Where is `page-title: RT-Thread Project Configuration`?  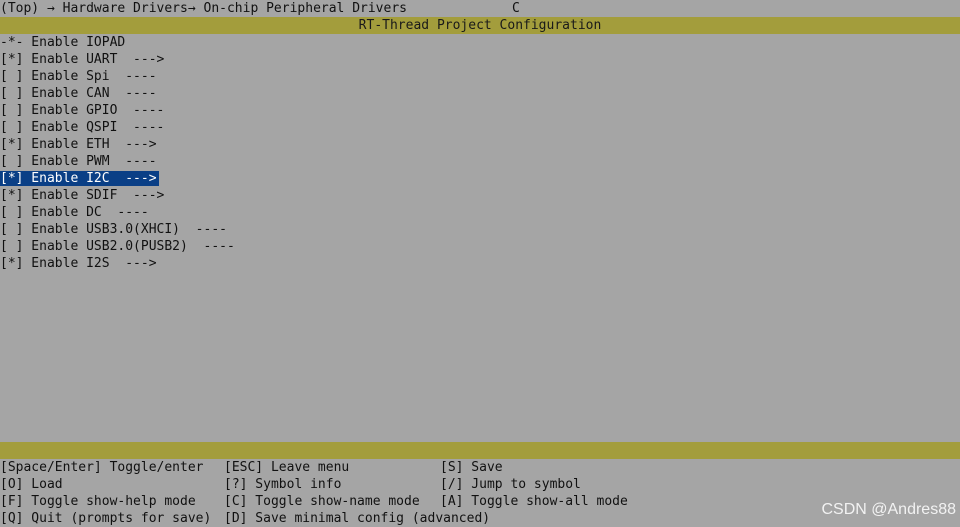
page-title: RT-Thread Project Configuration is located at coordinates (480, 25).